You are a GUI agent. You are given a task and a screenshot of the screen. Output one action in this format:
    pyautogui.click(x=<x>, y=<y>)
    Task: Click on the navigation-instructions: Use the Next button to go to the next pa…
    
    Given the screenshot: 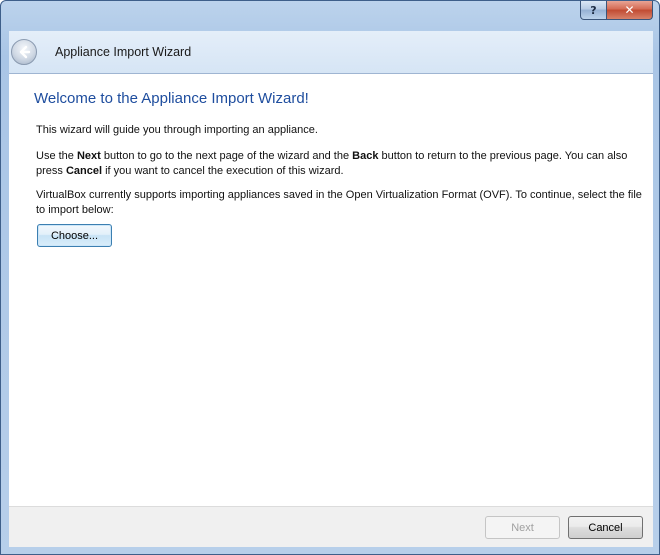 What is the action you would take?
    pyautogui.click(x=342, y=164)
    